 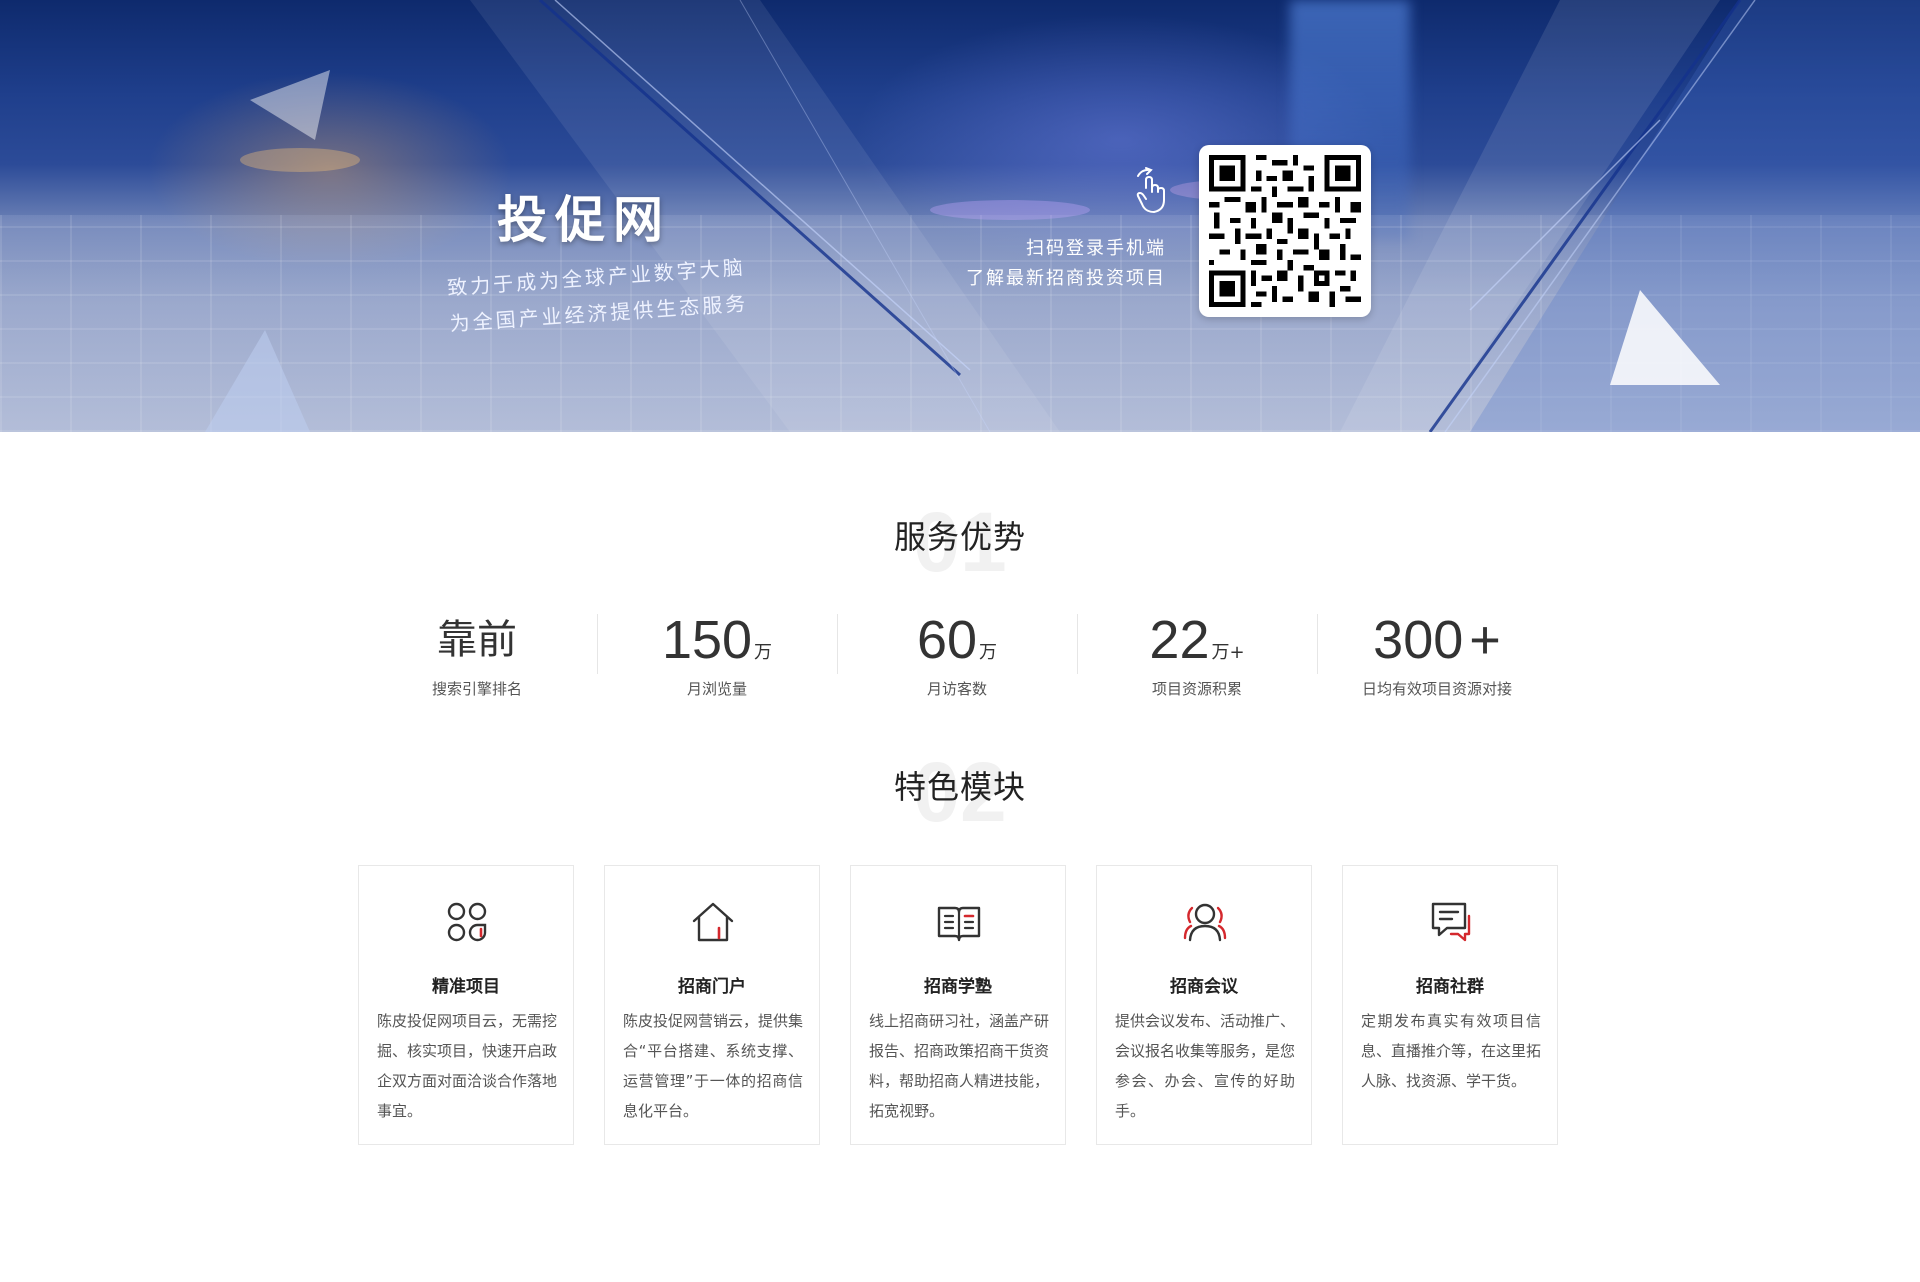 I want to click on stat-label: 项目资源积累, so click(x=1196, y=689).